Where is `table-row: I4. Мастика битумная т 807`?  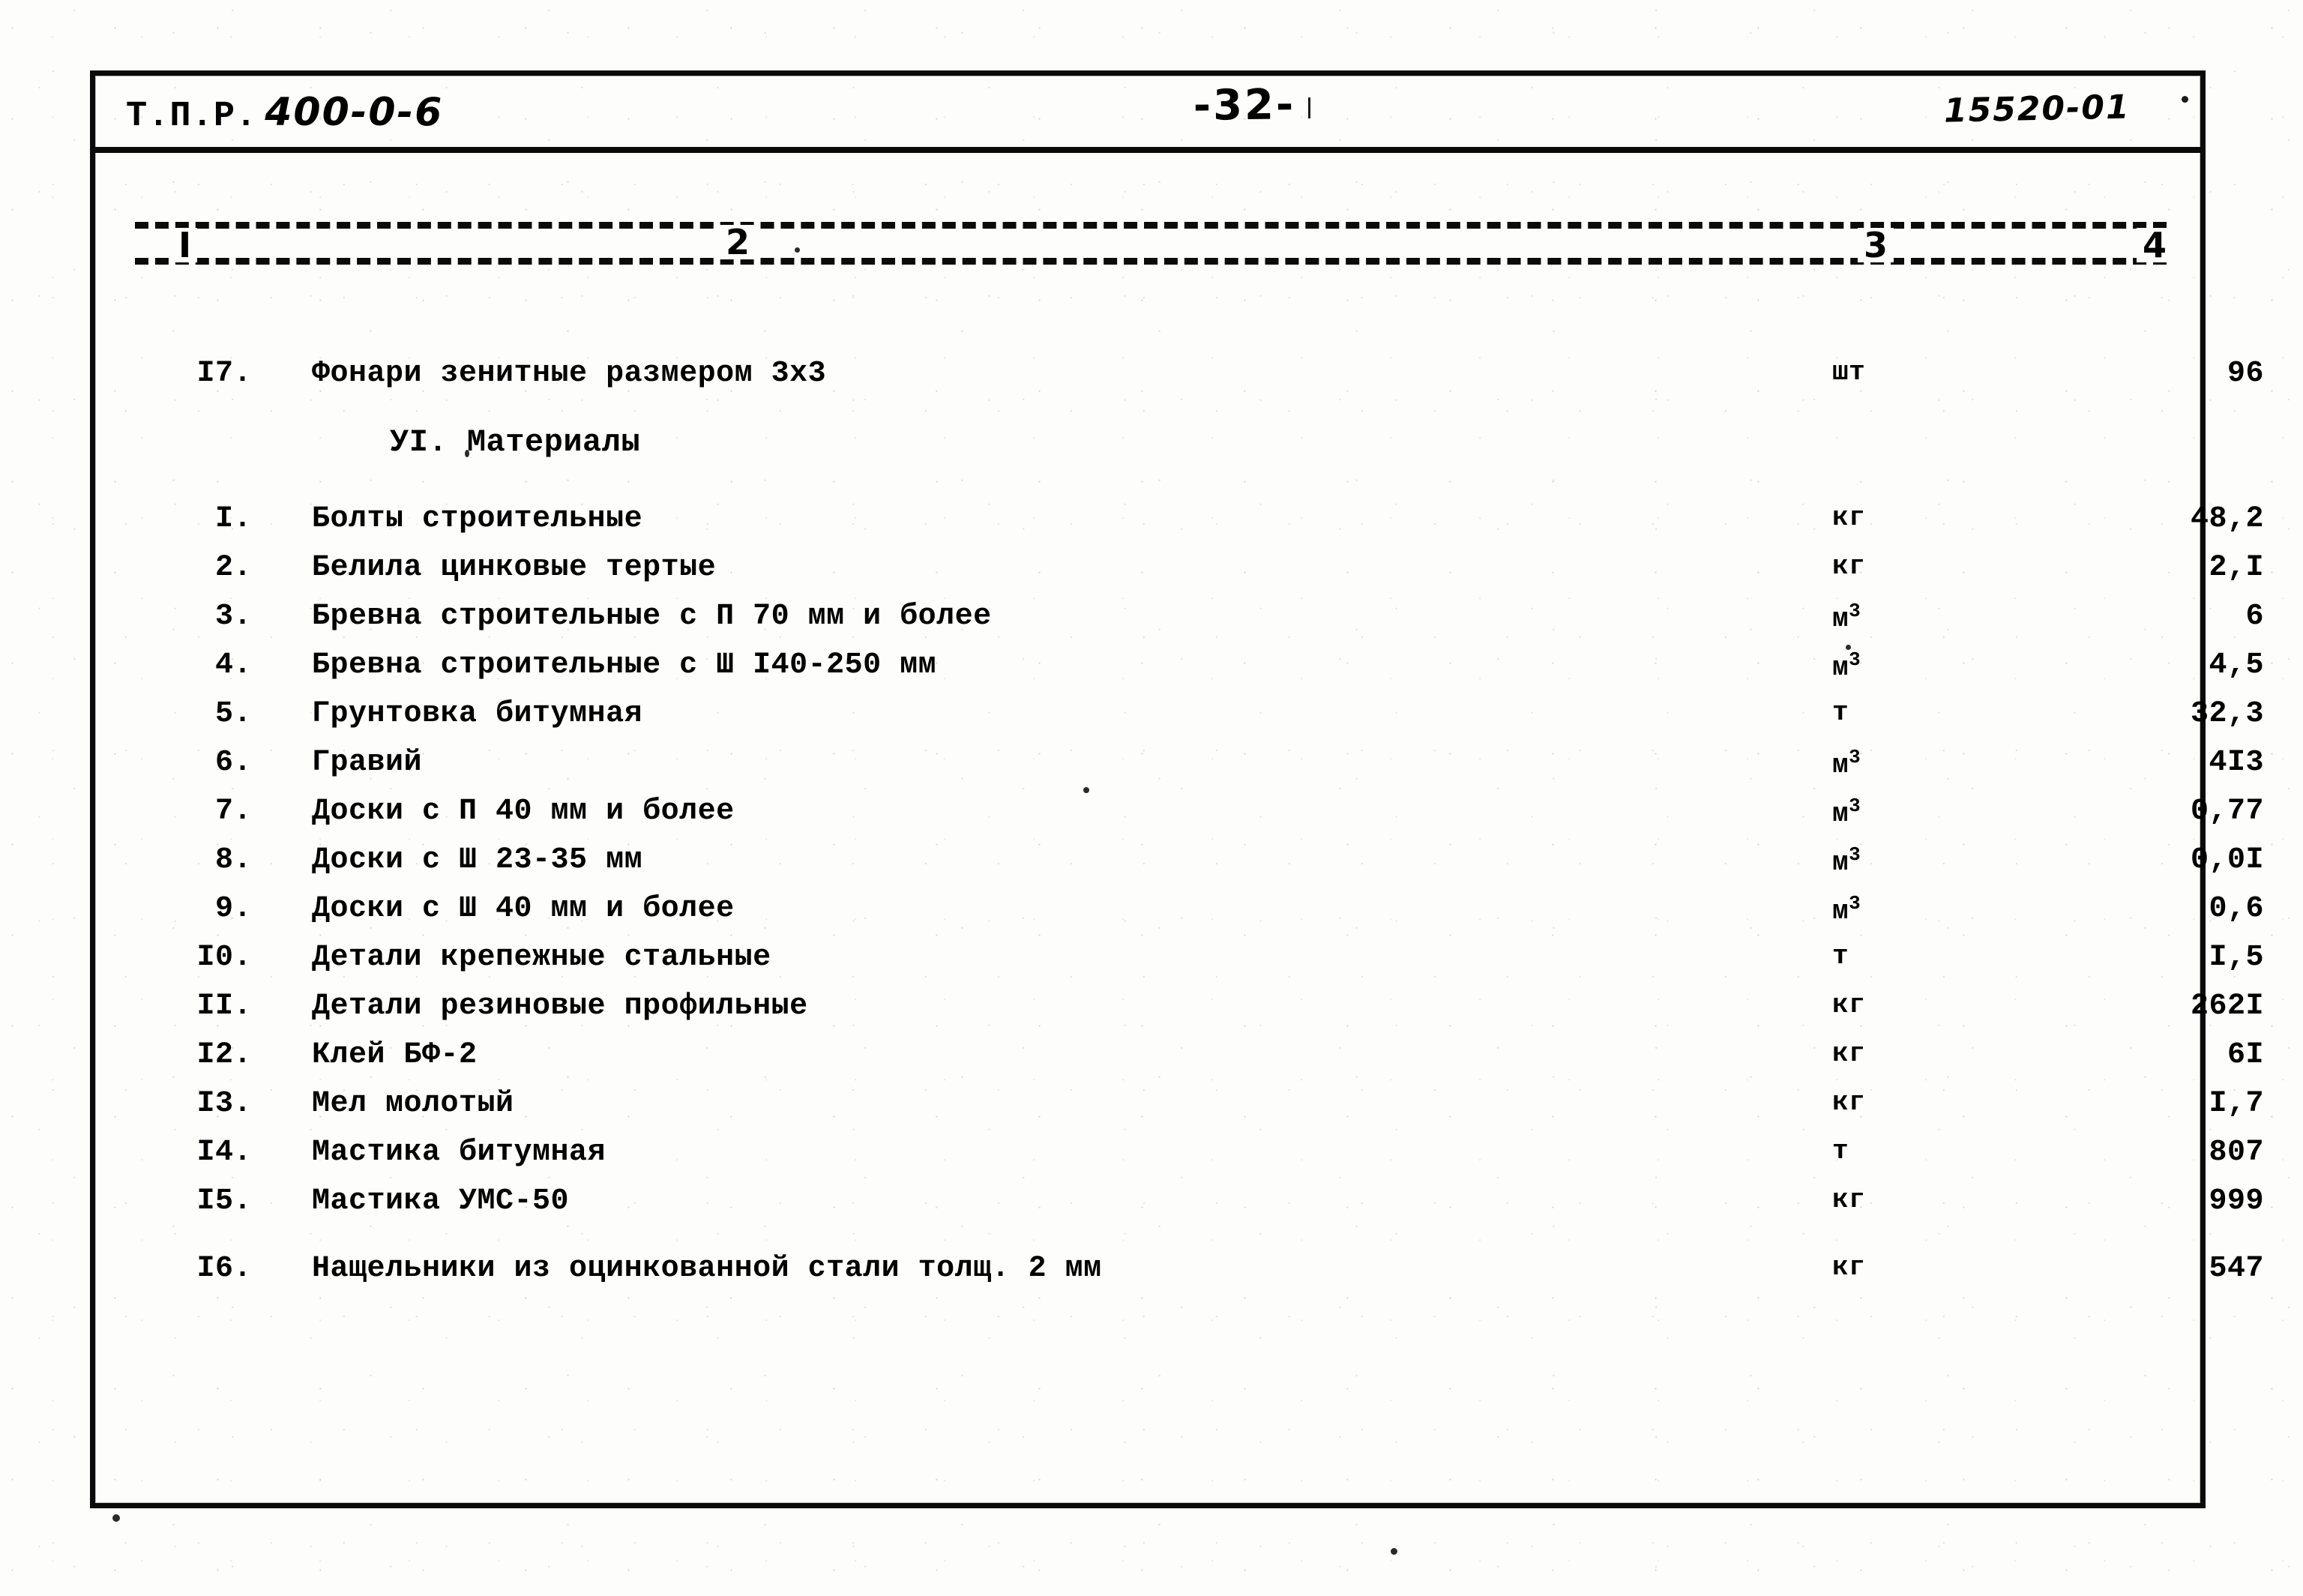 table-row: I4. Мастика битумная т 807 is located at coordinates (1176, 1160).